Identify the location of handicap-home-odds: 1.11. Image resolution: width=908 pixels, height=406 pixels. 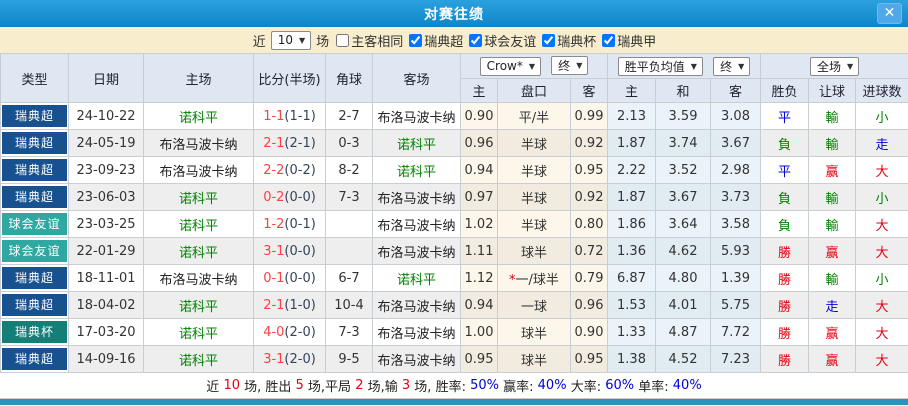
(479, 251).